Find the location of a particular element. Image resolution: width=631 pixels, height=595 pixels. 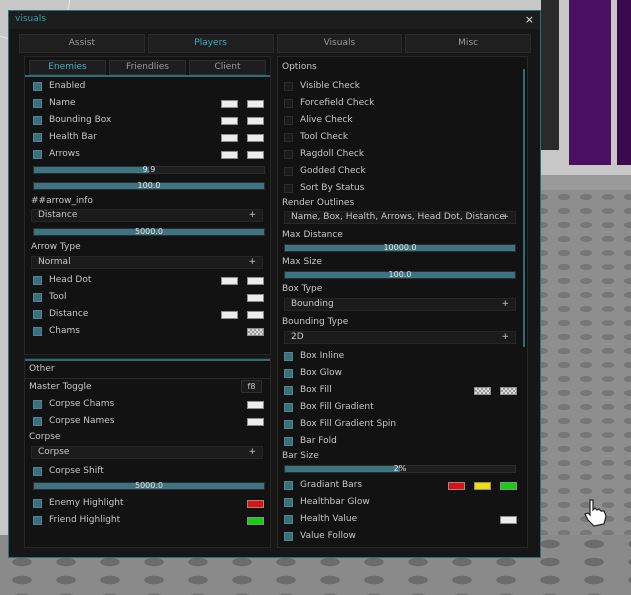

toggle-bounding-box: Bounding Box is located at coordinates (149, 121).